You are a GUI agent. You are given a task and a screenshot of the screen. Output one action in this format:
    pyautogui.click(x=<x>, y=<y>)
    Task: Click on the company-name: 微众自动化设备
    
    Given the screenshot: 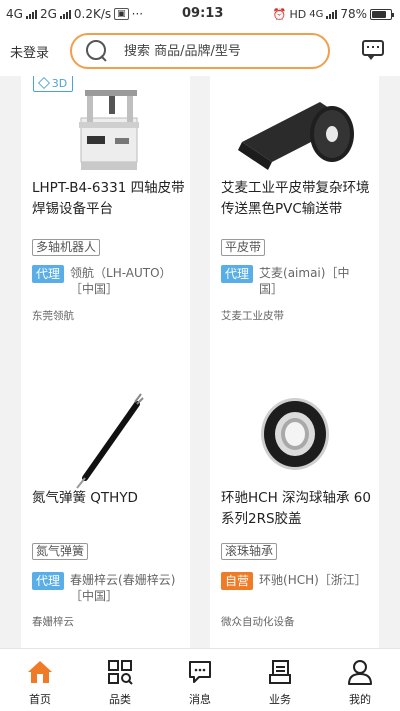 What is the action you would take?
    pyautogui.click(x=258, y=622)
    